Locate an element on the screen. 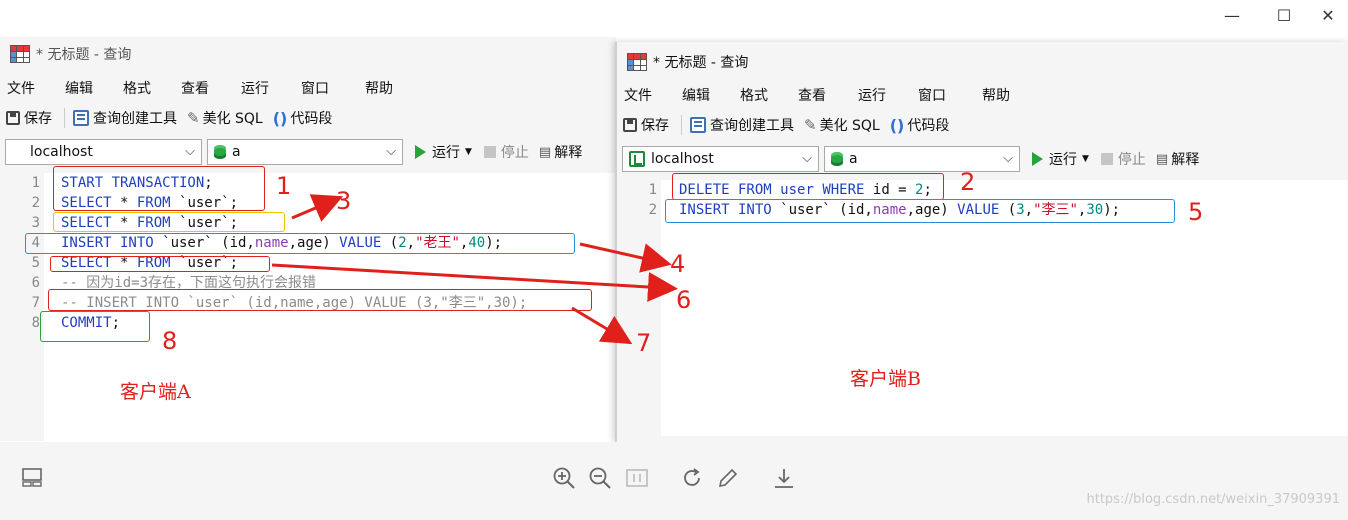  step-number-4: 4 is located at coordinates (678, 264).